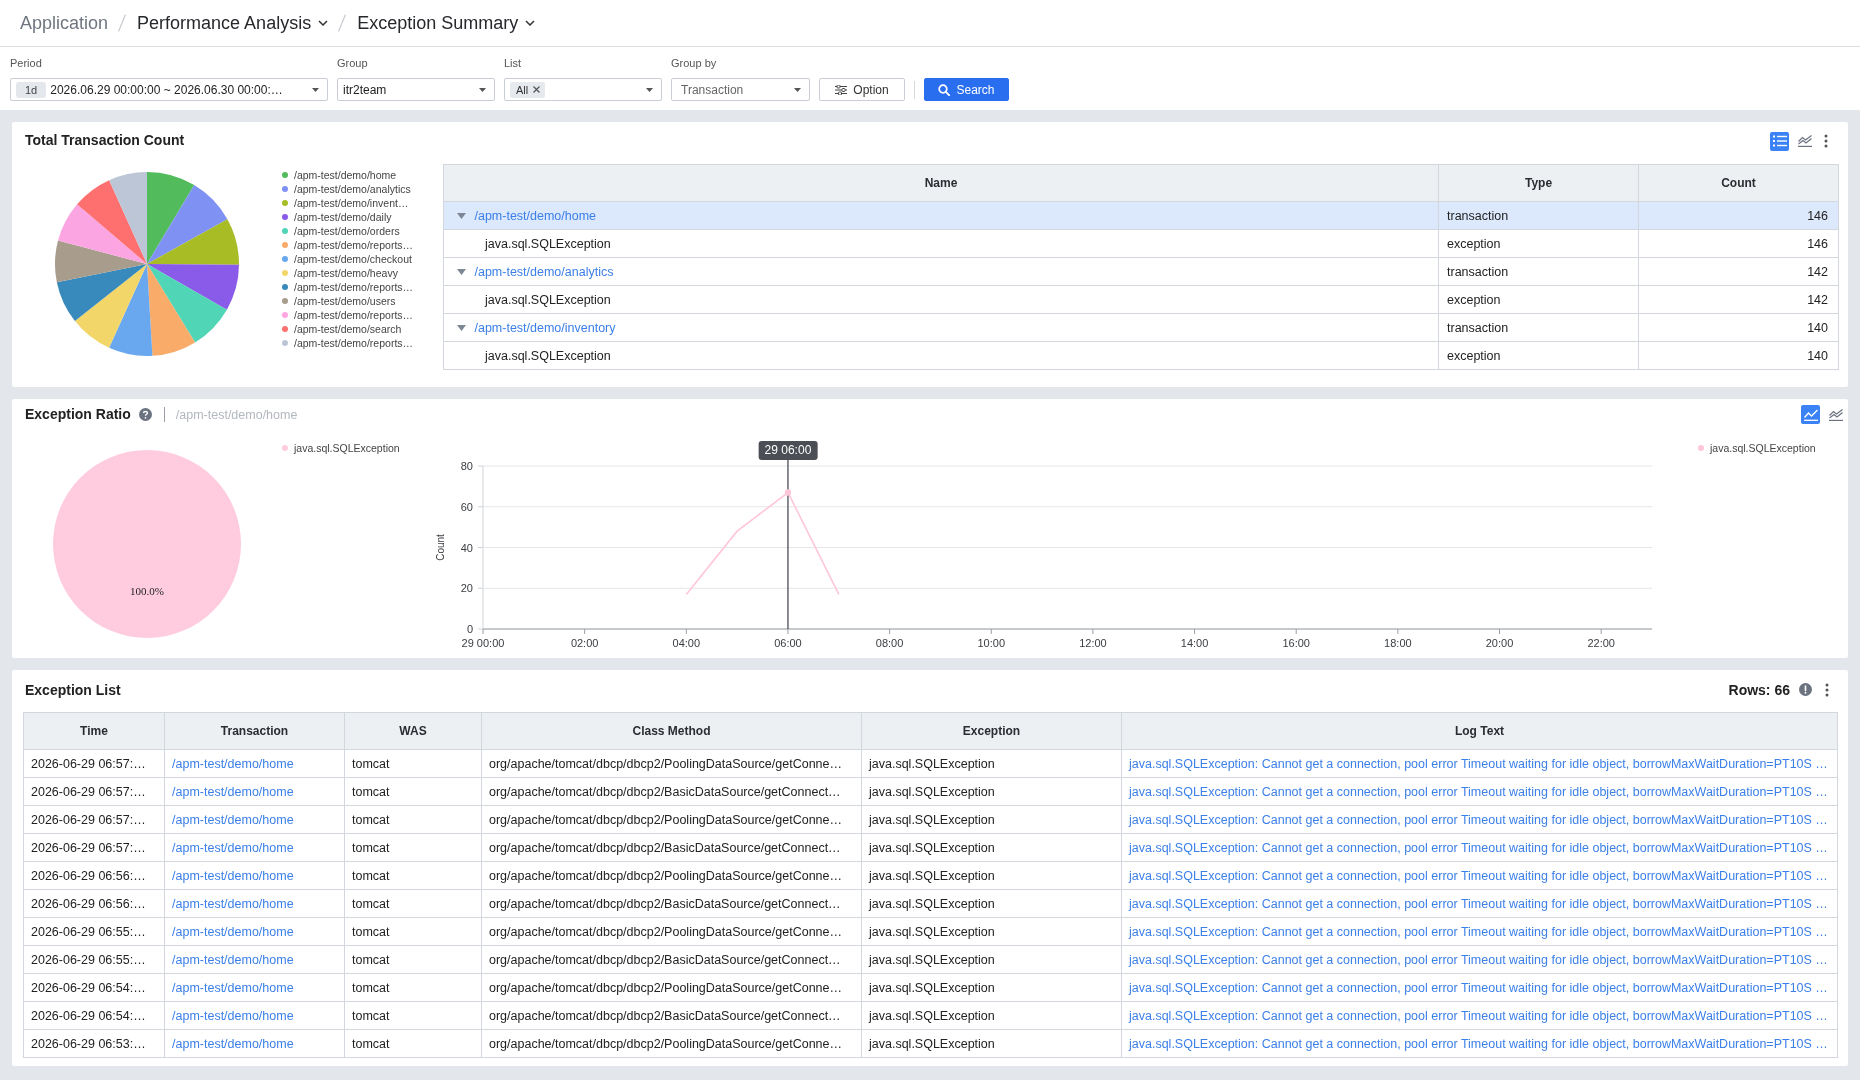 The height and width of the screenshot is (1080, 1860). I want to click on table-row: java.sql.SQLException exception 146, so click(1141, 243).